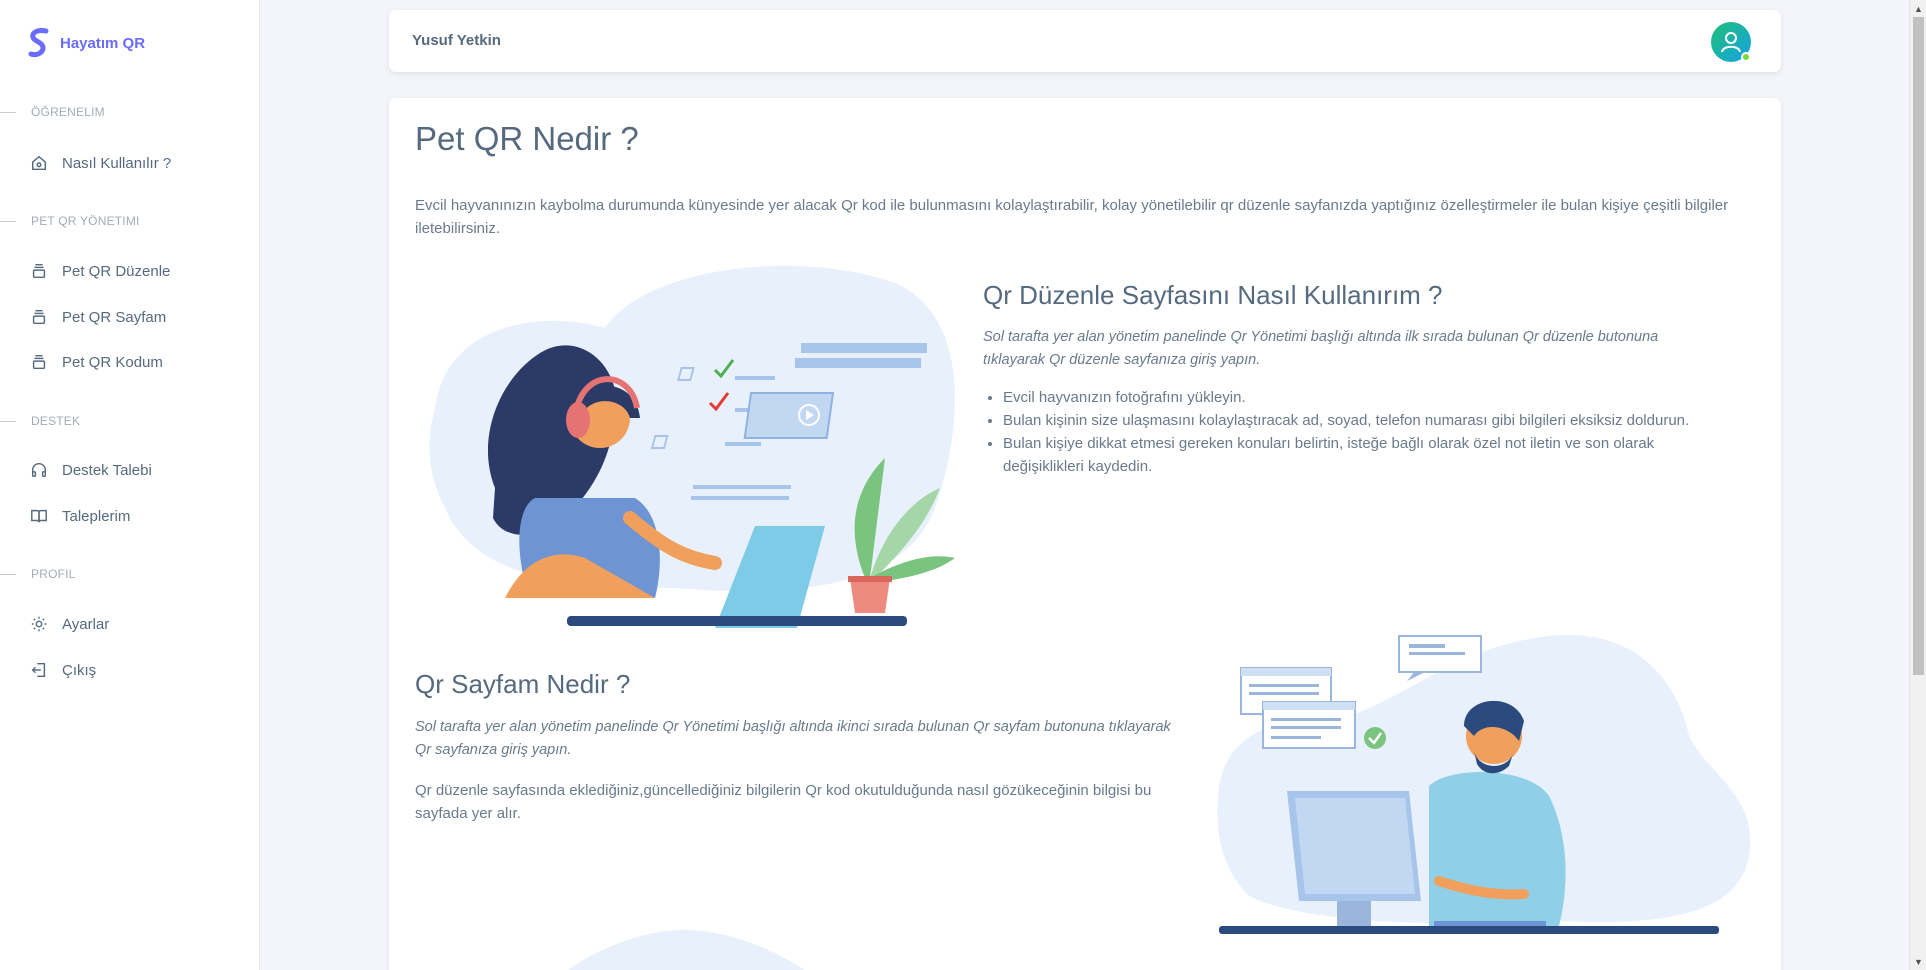 The width and height of the screenshot is (1926, 970). What do you see at coordinates (1363, 397) in the screenshot?
I see `list-item: Evcil hayvanızın fotoğrafını yükleyin.` at bounding box center [1363, 397].